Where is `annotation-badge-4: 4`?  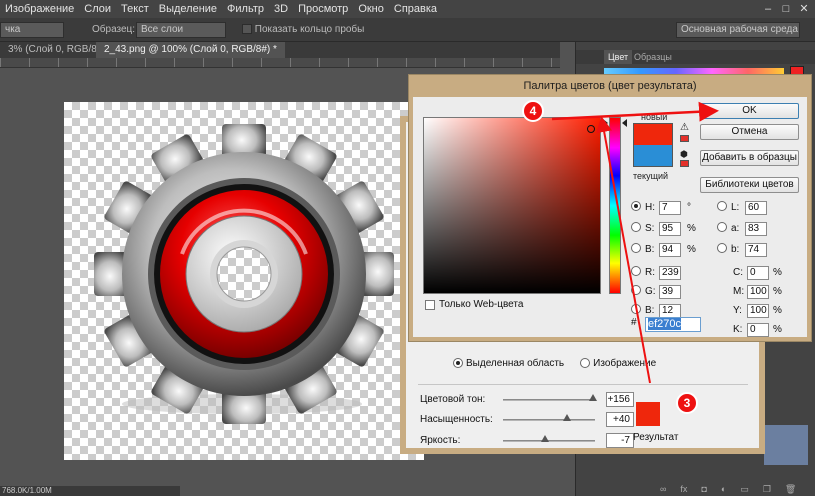
annotation-badge-4: 4 is located at coordinates (533, 111).